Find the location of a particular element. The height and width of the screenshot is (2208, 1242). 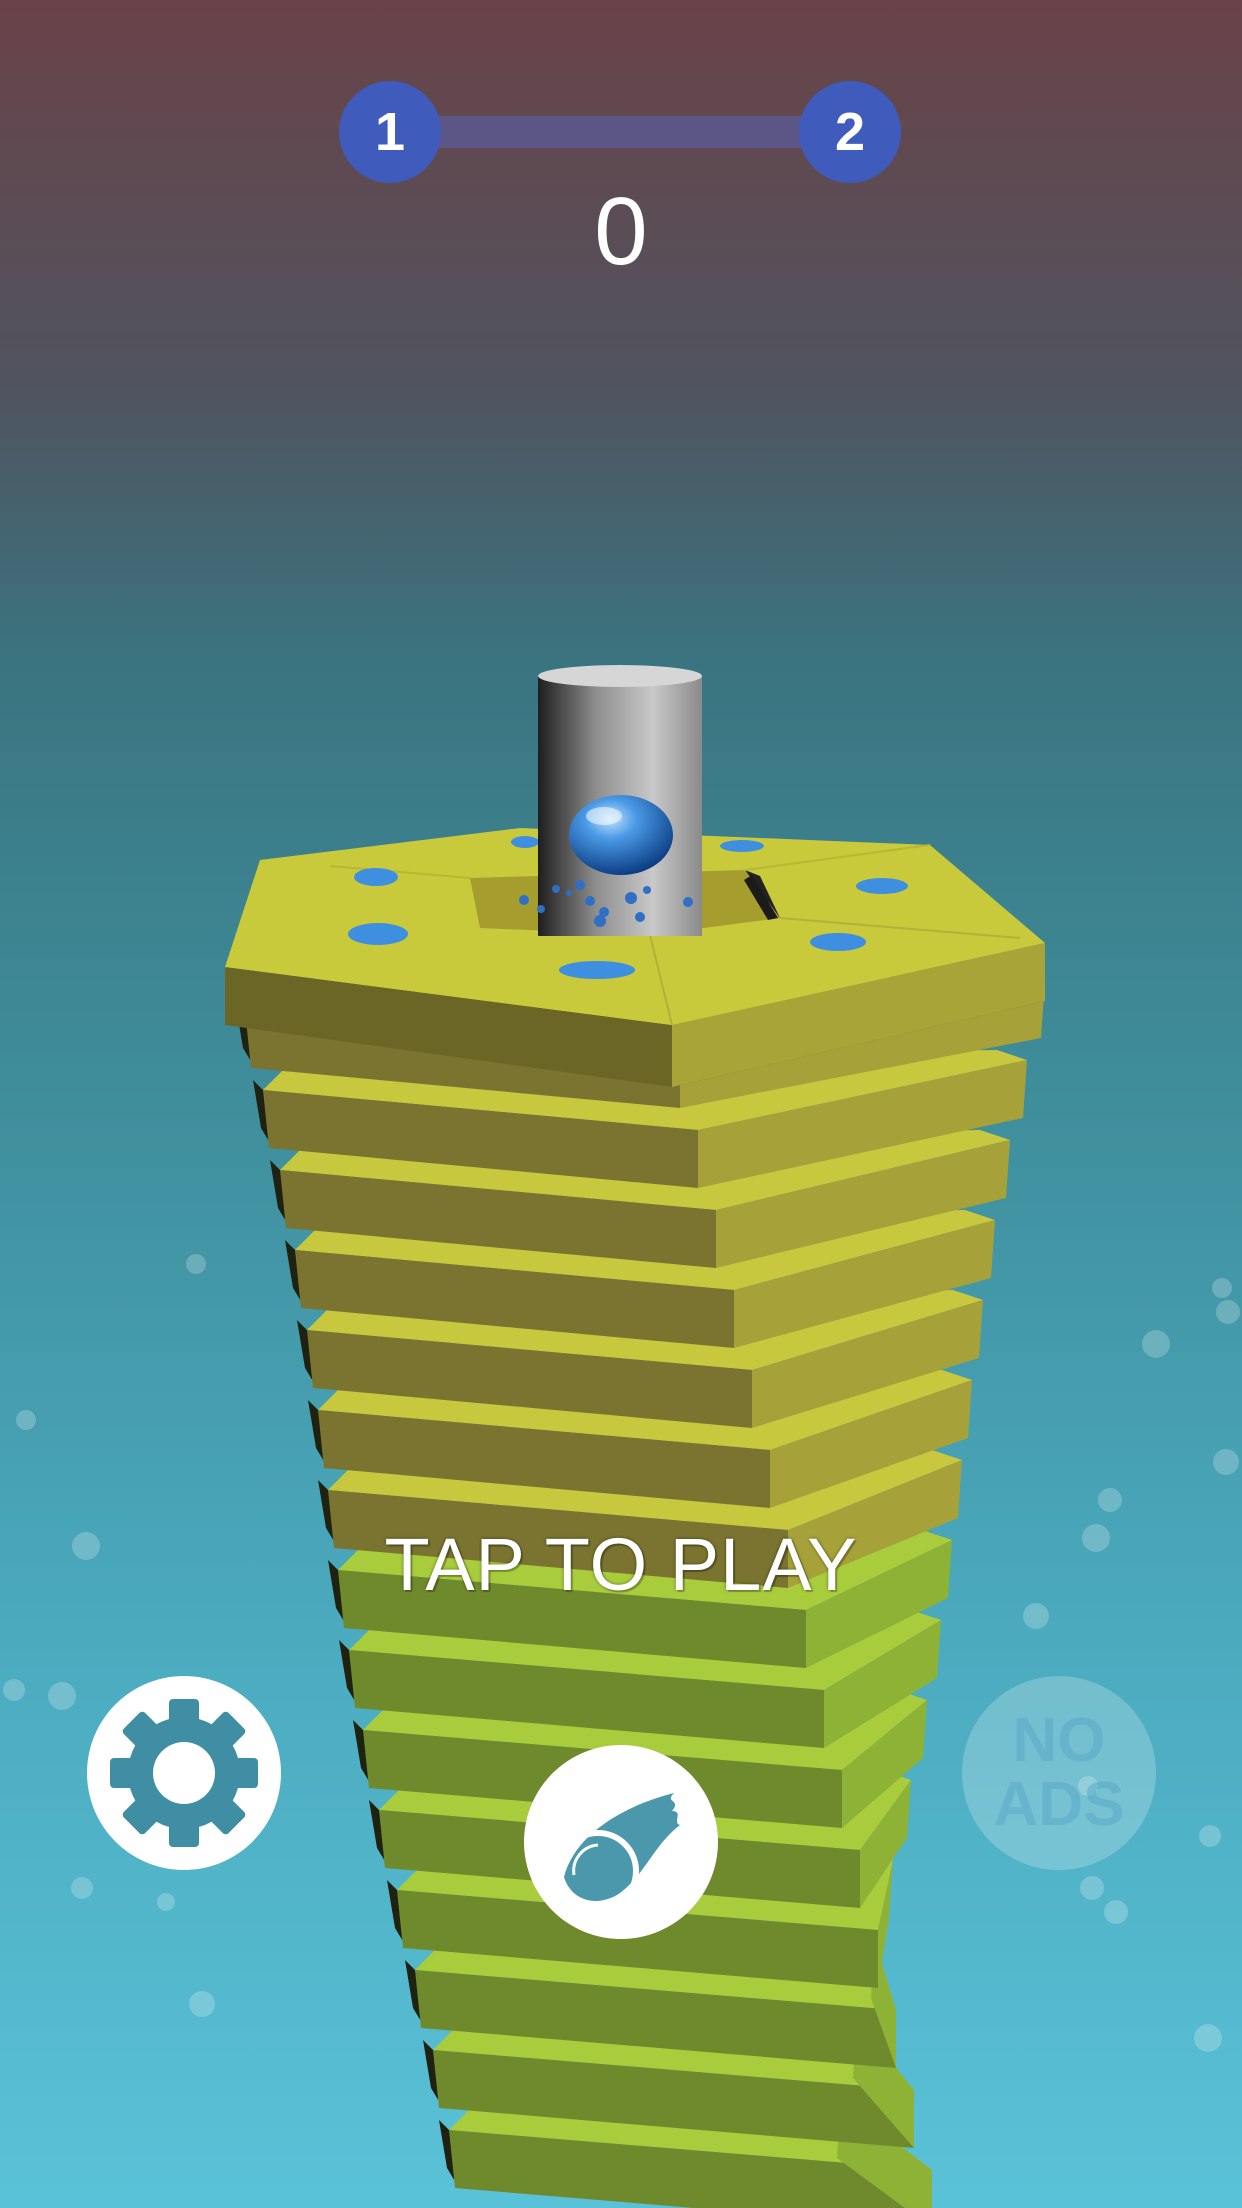

next-level-badge: 2 is located at coordinates (850, 132).